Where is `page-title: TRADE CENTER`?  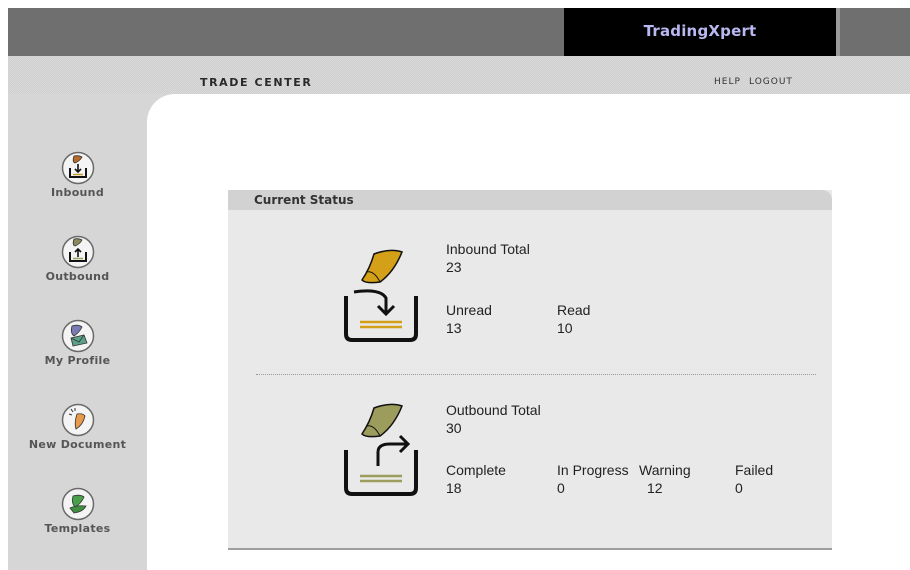
page-title: TRADE CENTER is located at coordinates (256, 82).